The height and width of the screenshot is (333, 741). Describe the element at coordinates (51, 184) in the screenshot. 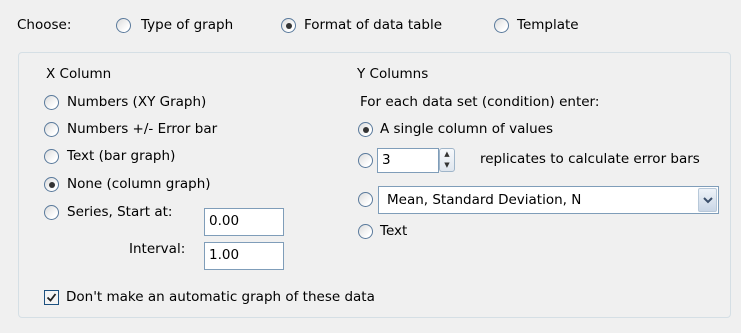

I see `x-none-column-graph-radio` at that location.